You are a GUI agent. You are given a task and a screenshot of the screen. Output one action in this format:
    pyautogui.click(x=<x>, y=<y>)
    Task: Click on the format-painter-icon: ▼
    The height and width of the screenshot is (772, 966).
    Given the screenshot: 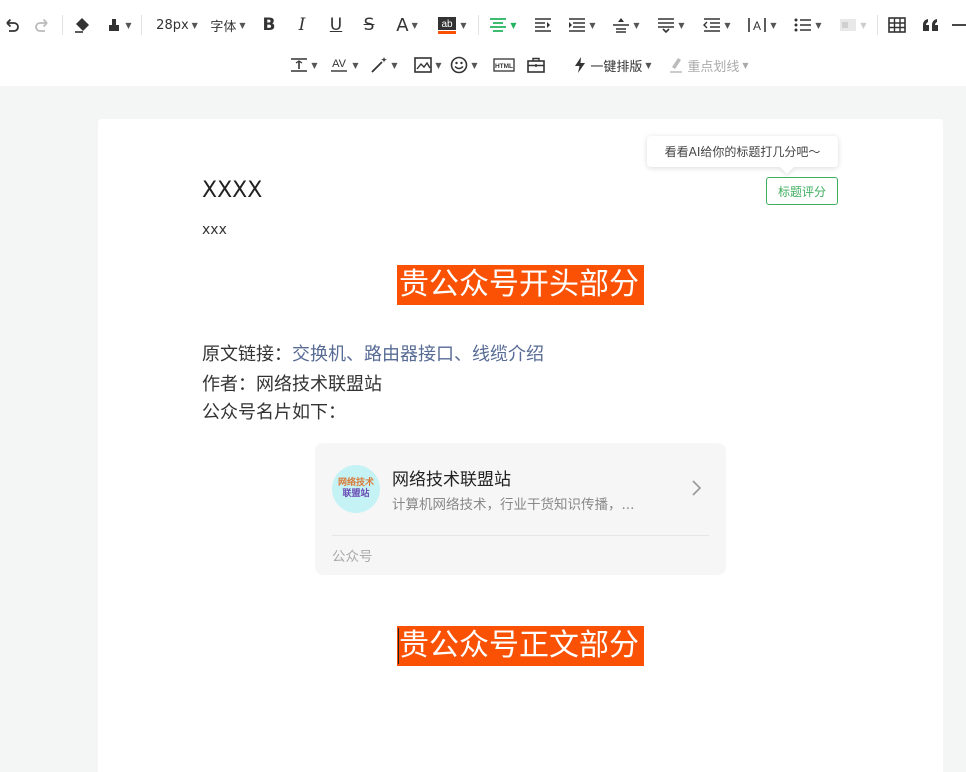 What is the action you would take?
    pyautogui.click(x=119, y=25)
    